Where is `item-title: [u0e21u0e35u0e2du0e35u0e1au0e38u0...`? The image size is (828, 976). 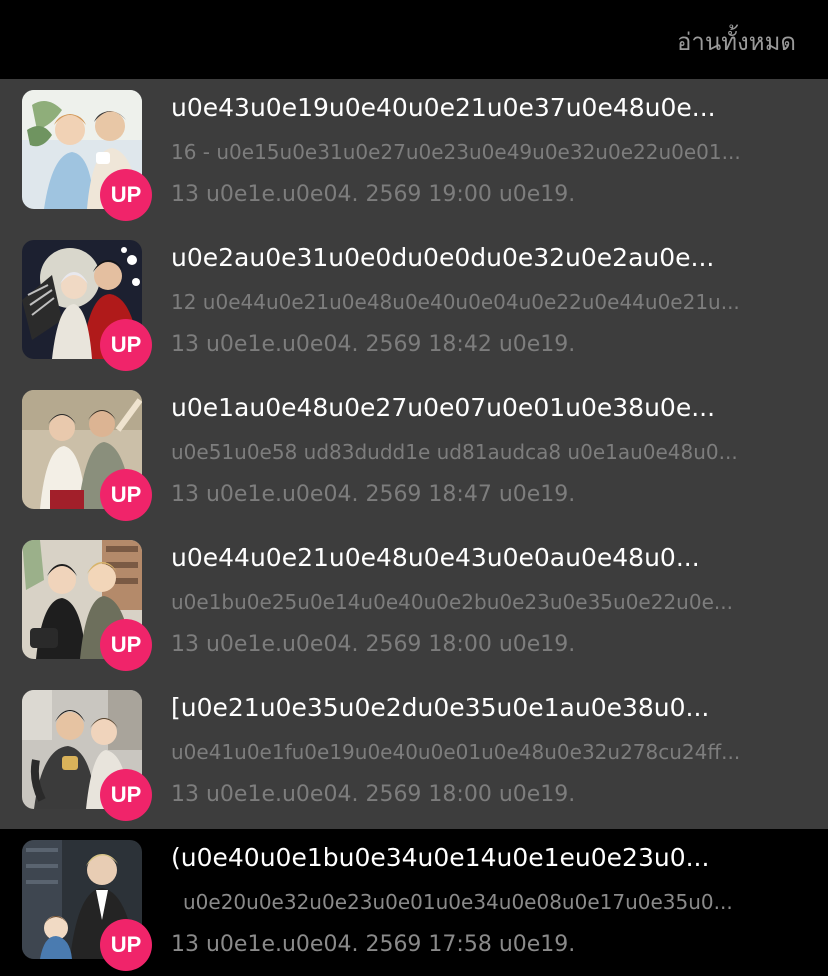
item-title: [u0e21u0e35u0e2du0e35u0e1au0e38u0... is located at coordinates (440, 707).